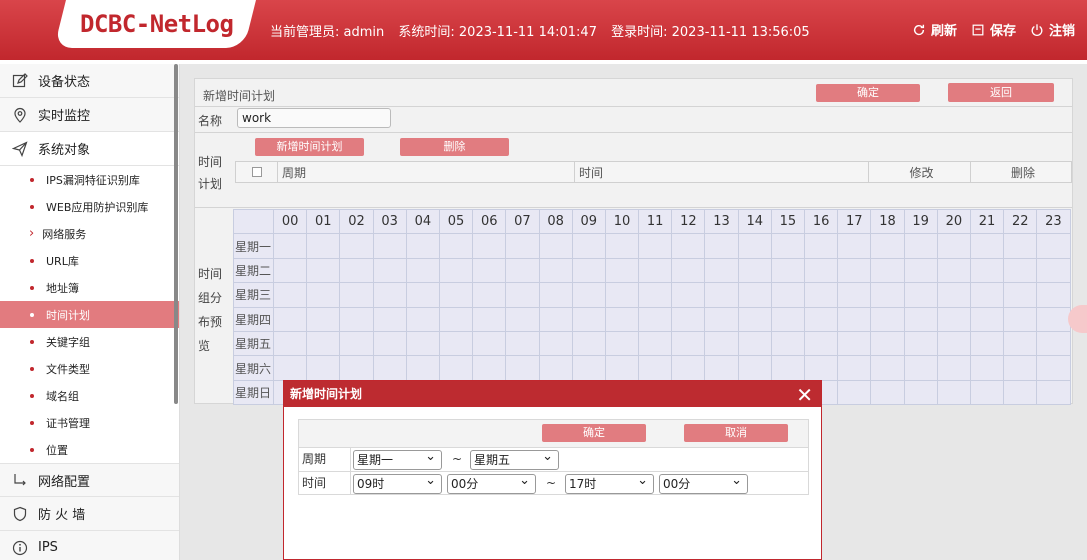 The image size is (1087, 560). I want to click on sidebar-sub-file-type: 文件类型, so click(89, 368).